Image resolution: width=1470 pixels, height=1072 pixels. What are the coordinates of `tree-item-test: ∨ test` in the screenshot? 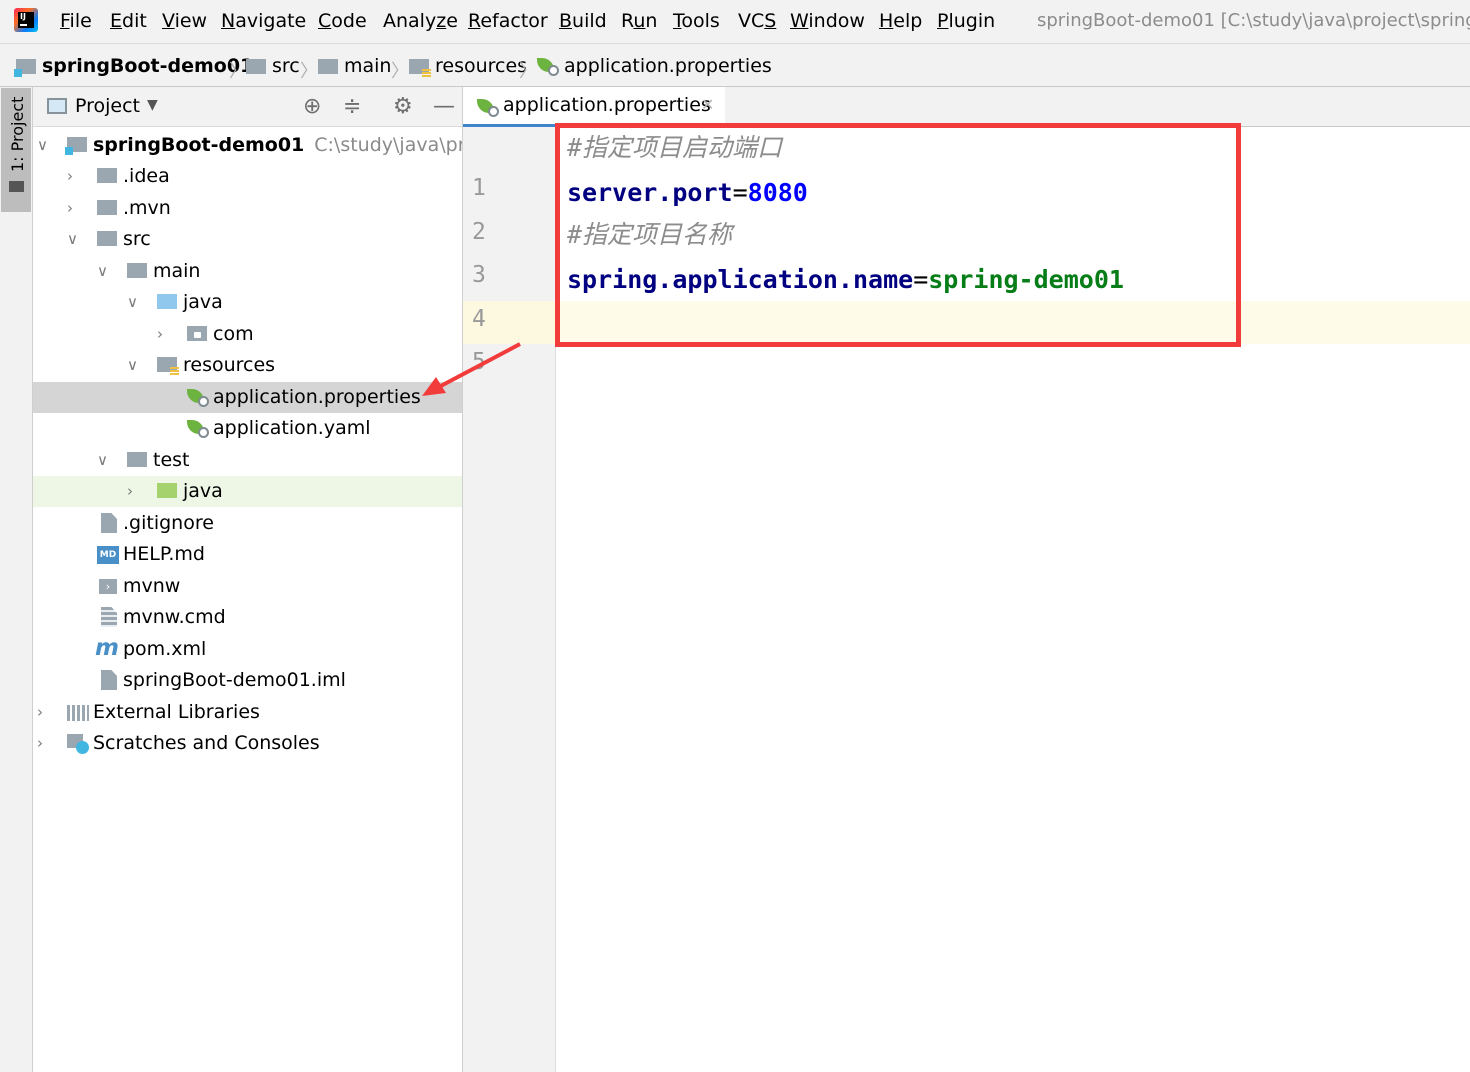 It's located at (247, 460).